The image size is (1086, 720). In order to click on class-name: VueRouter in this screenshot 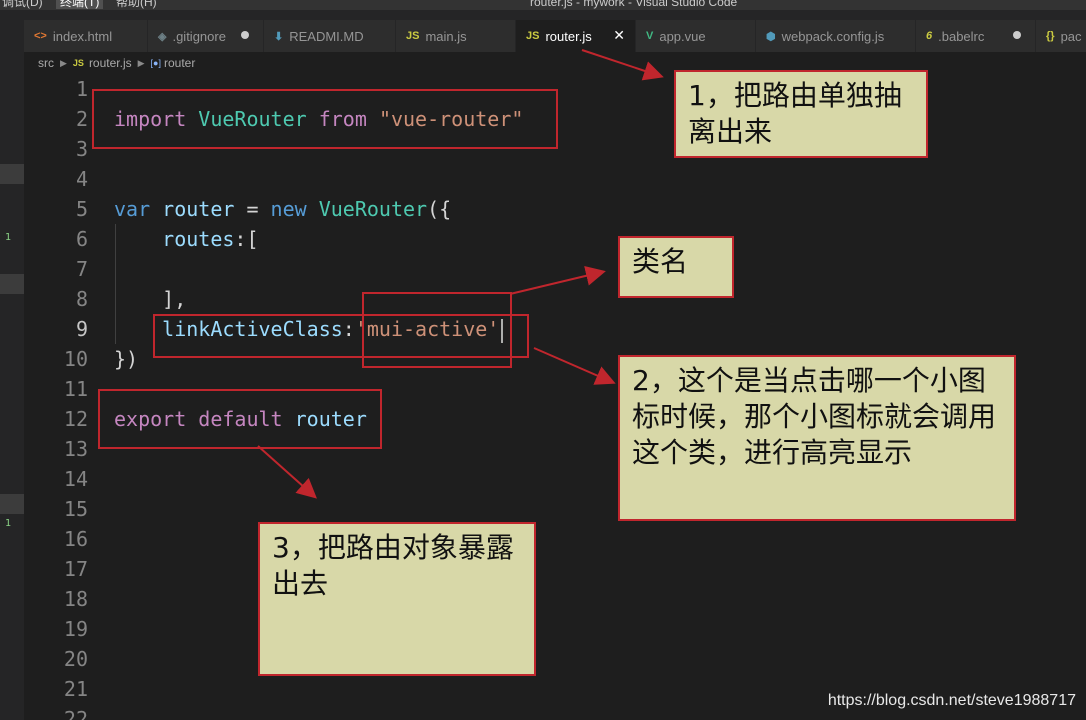, I will do `click(373, 209)`.